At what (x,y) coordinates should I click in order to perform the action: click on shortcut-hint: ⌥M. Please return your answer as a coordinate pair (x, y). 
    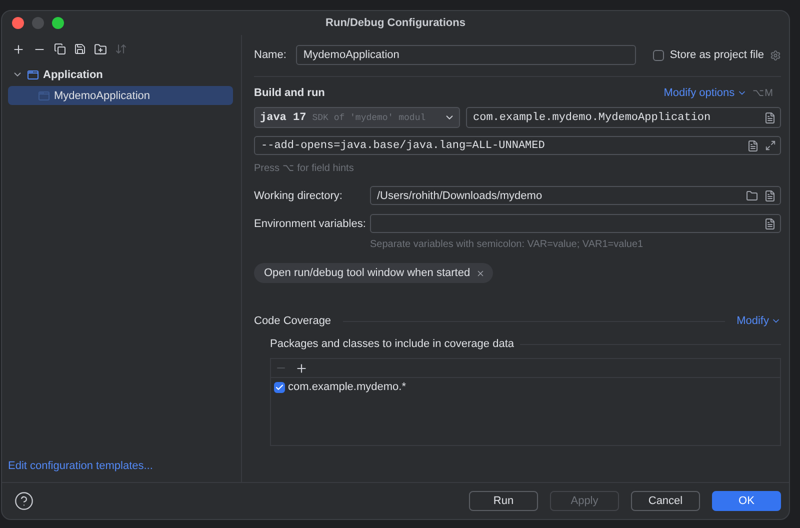
    Looking at the image, I should click on (762, 93).